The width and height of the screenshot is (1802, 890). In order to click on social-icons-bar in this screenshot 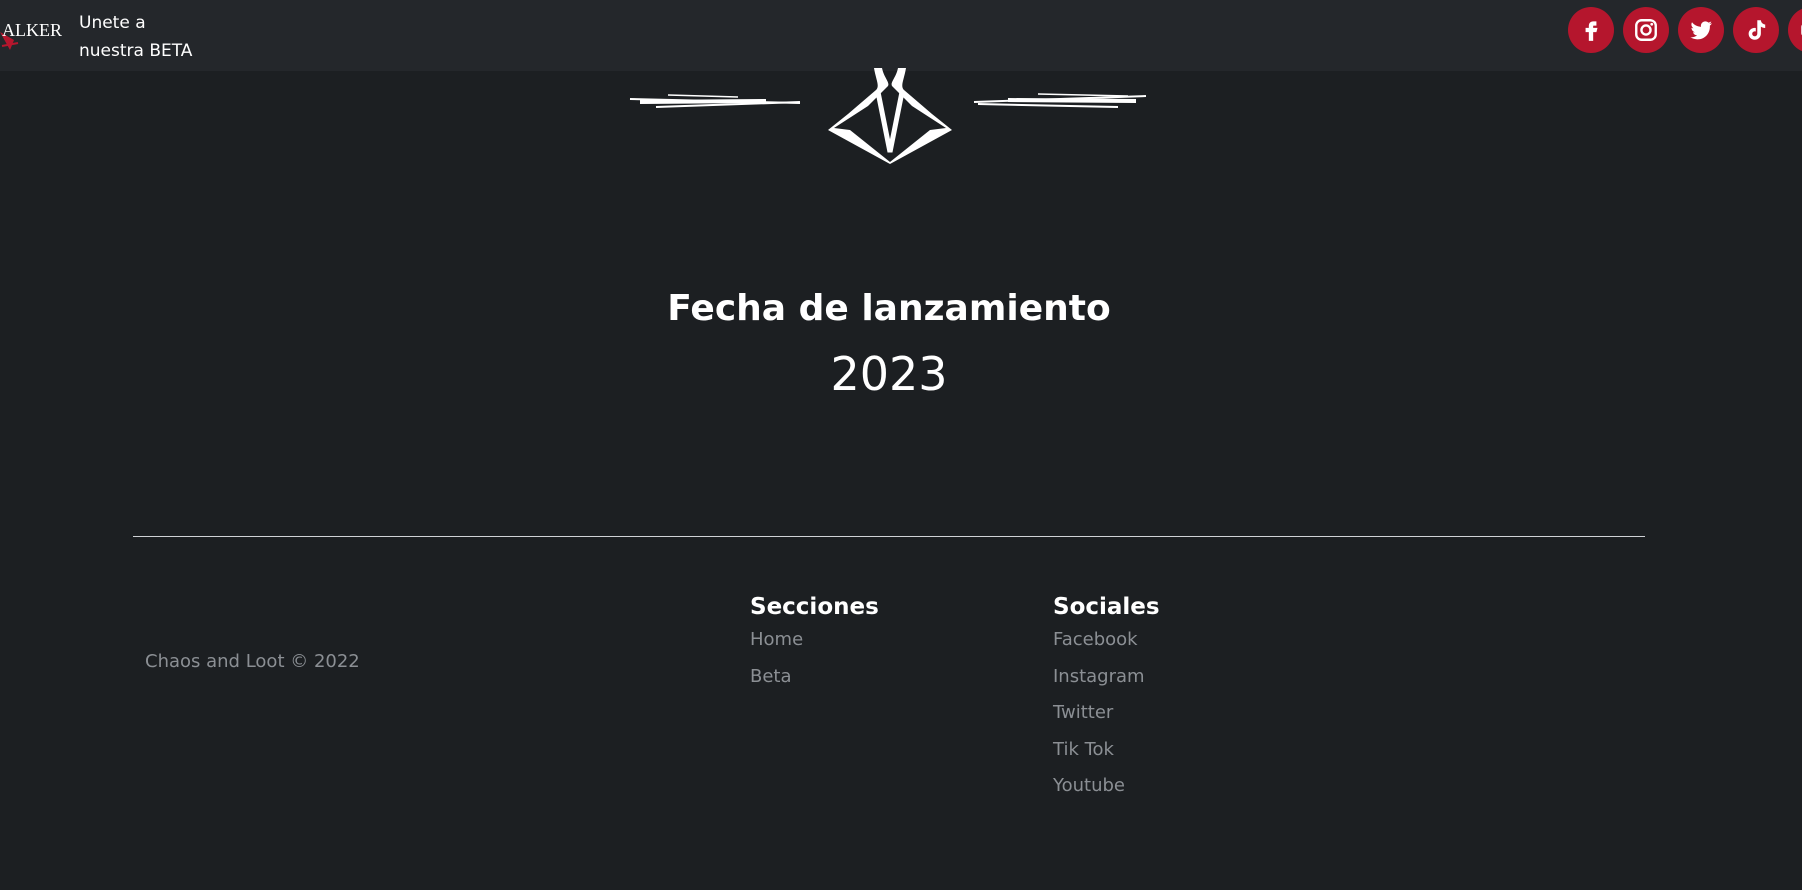, I will do `click(1682, 30)`.